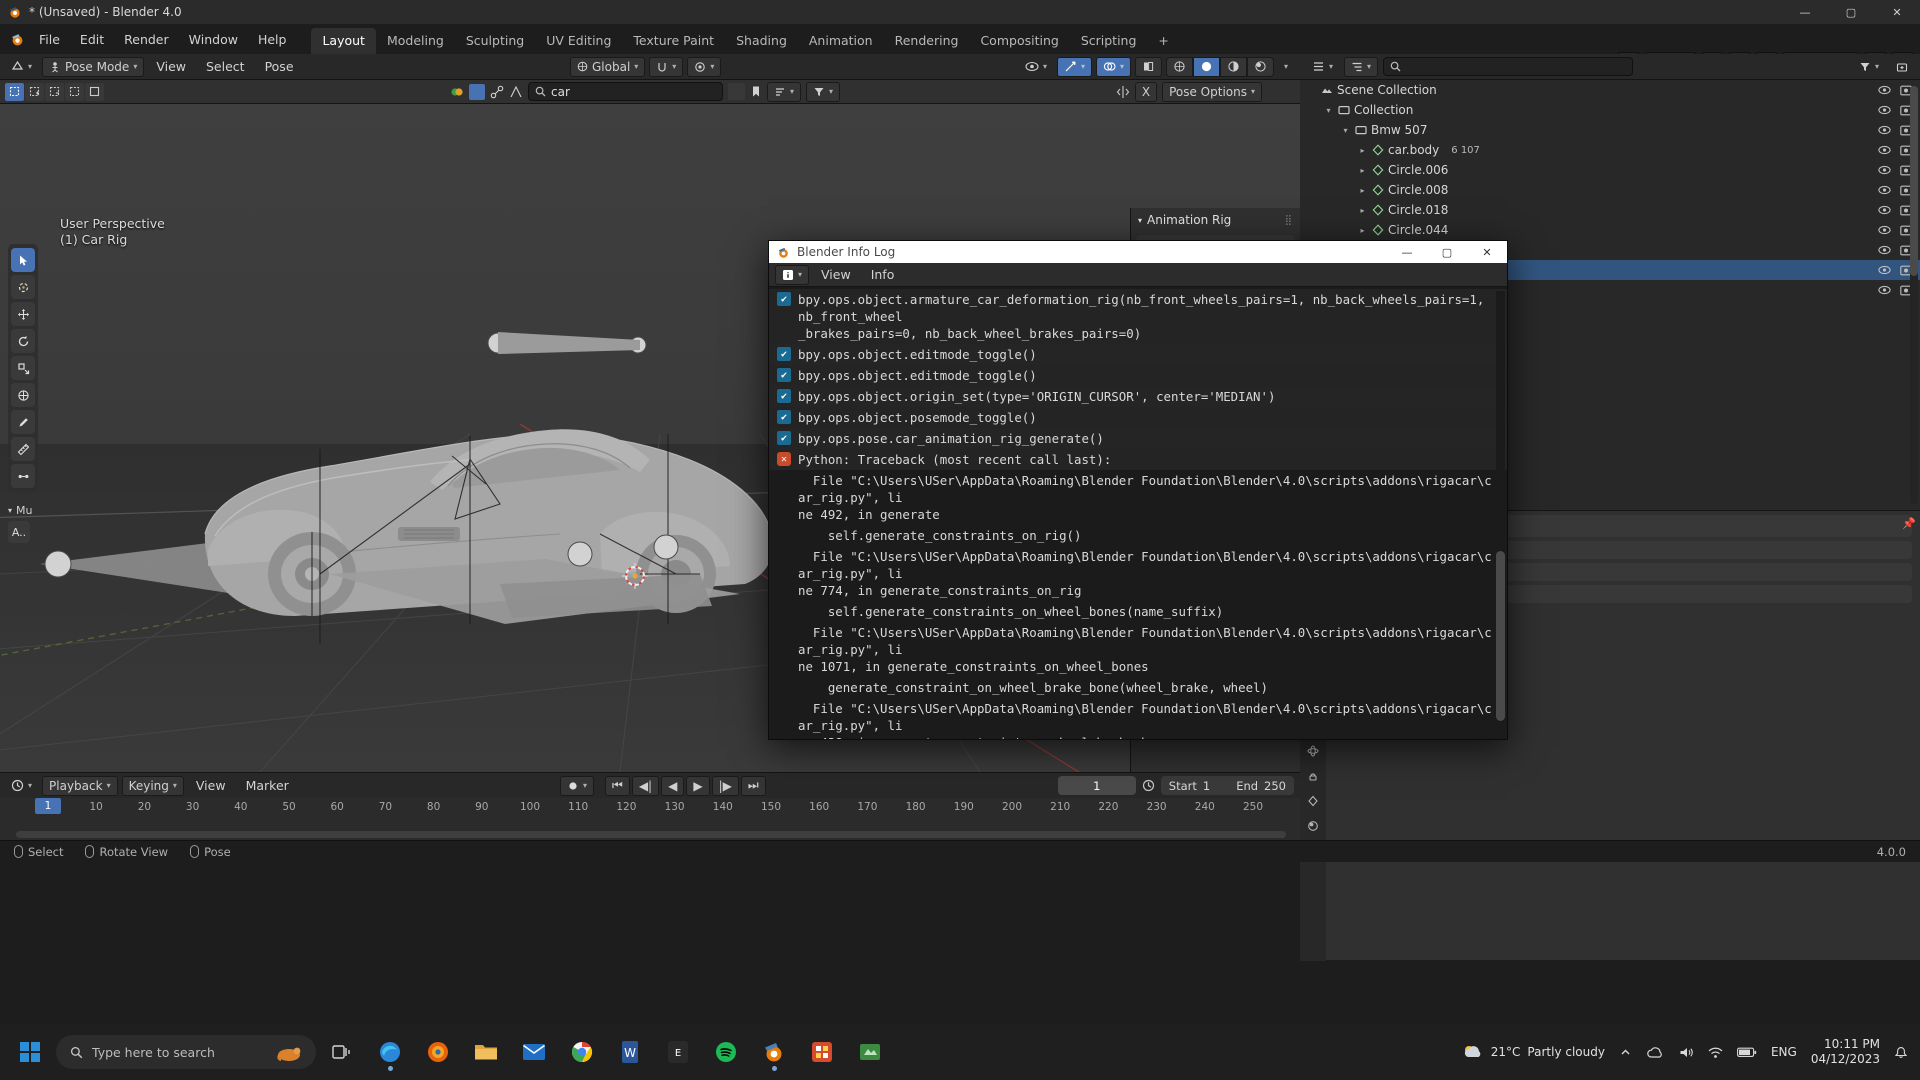  I want to click on timeline-scrollbar, so click(651, 834).